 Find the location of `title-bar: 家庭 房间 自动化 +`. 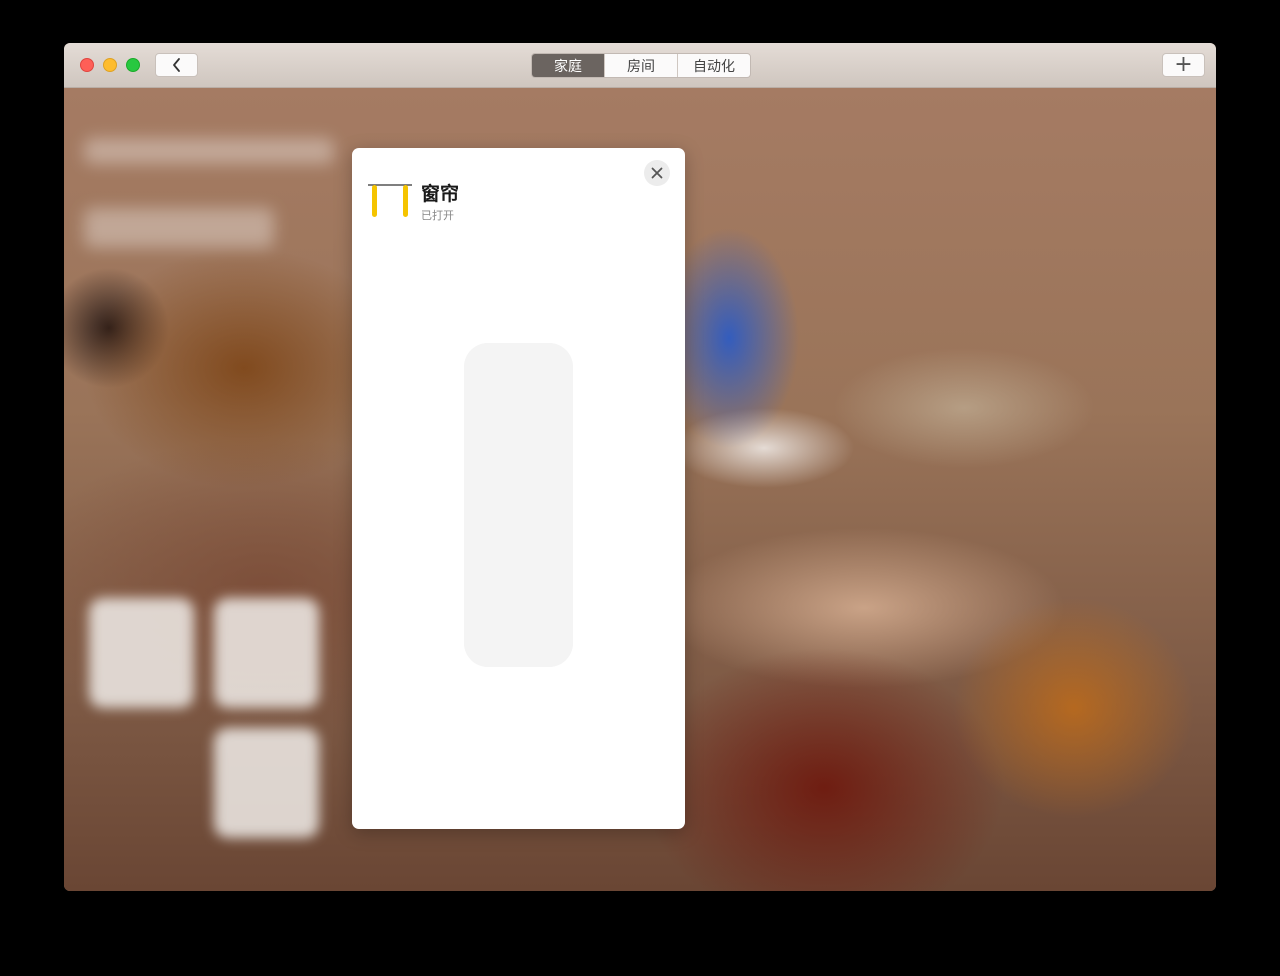

title-bar: 家庭 房间 自动化 + is located at coordinates (640, 65).